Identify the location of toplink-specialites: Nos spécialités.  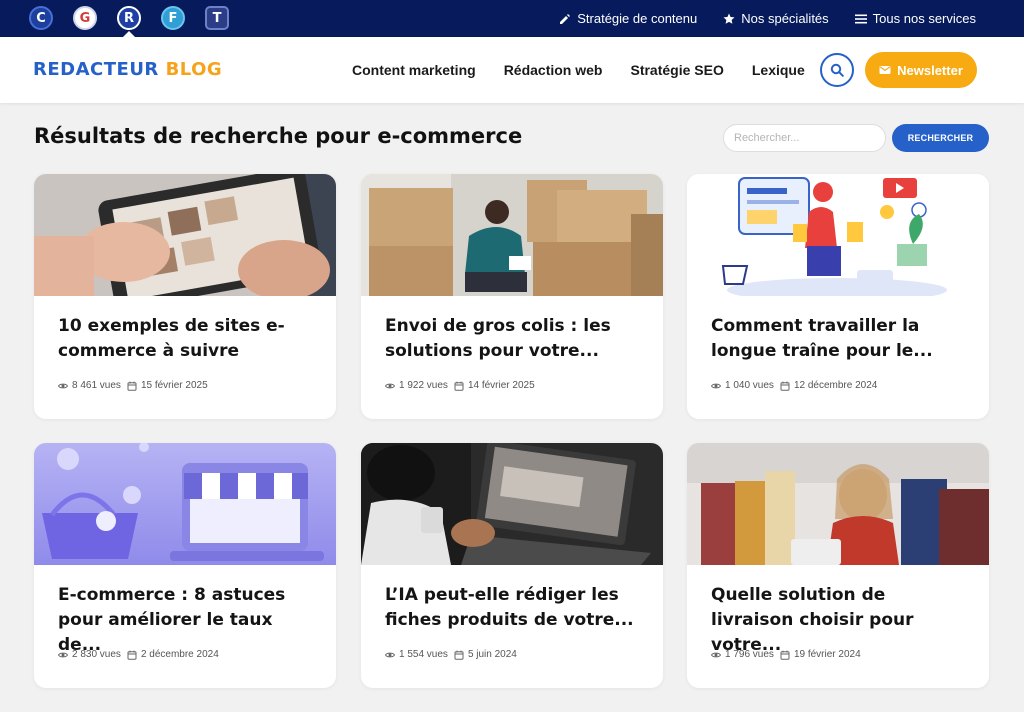
(776, 18).